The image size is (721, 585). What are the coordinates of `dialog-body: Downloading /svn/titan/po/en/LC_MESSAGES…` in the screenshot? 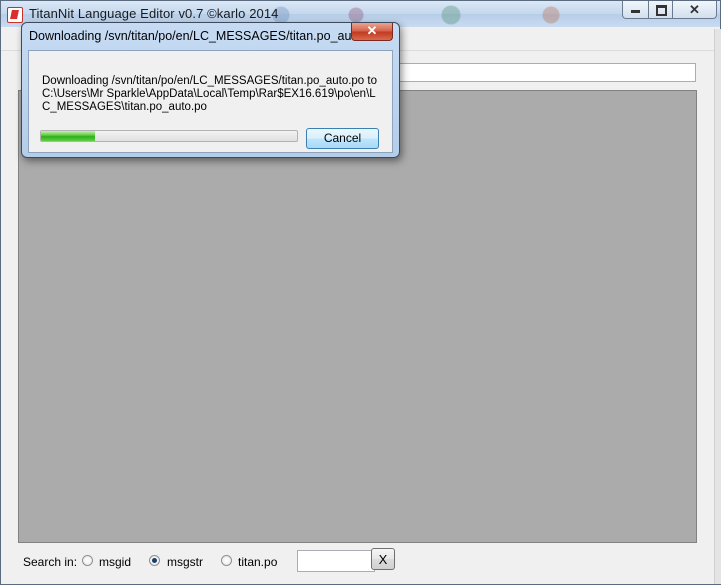 It's located at (210, 101).